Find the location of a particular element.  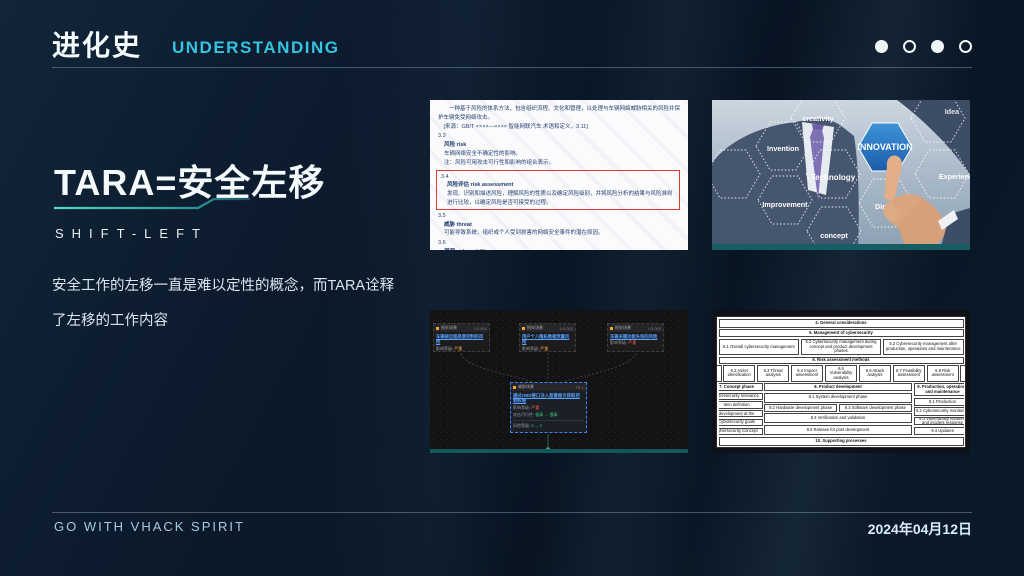

iso-box-8-2: 8.2 Hardware development phase is located at coordinates (801, 408).